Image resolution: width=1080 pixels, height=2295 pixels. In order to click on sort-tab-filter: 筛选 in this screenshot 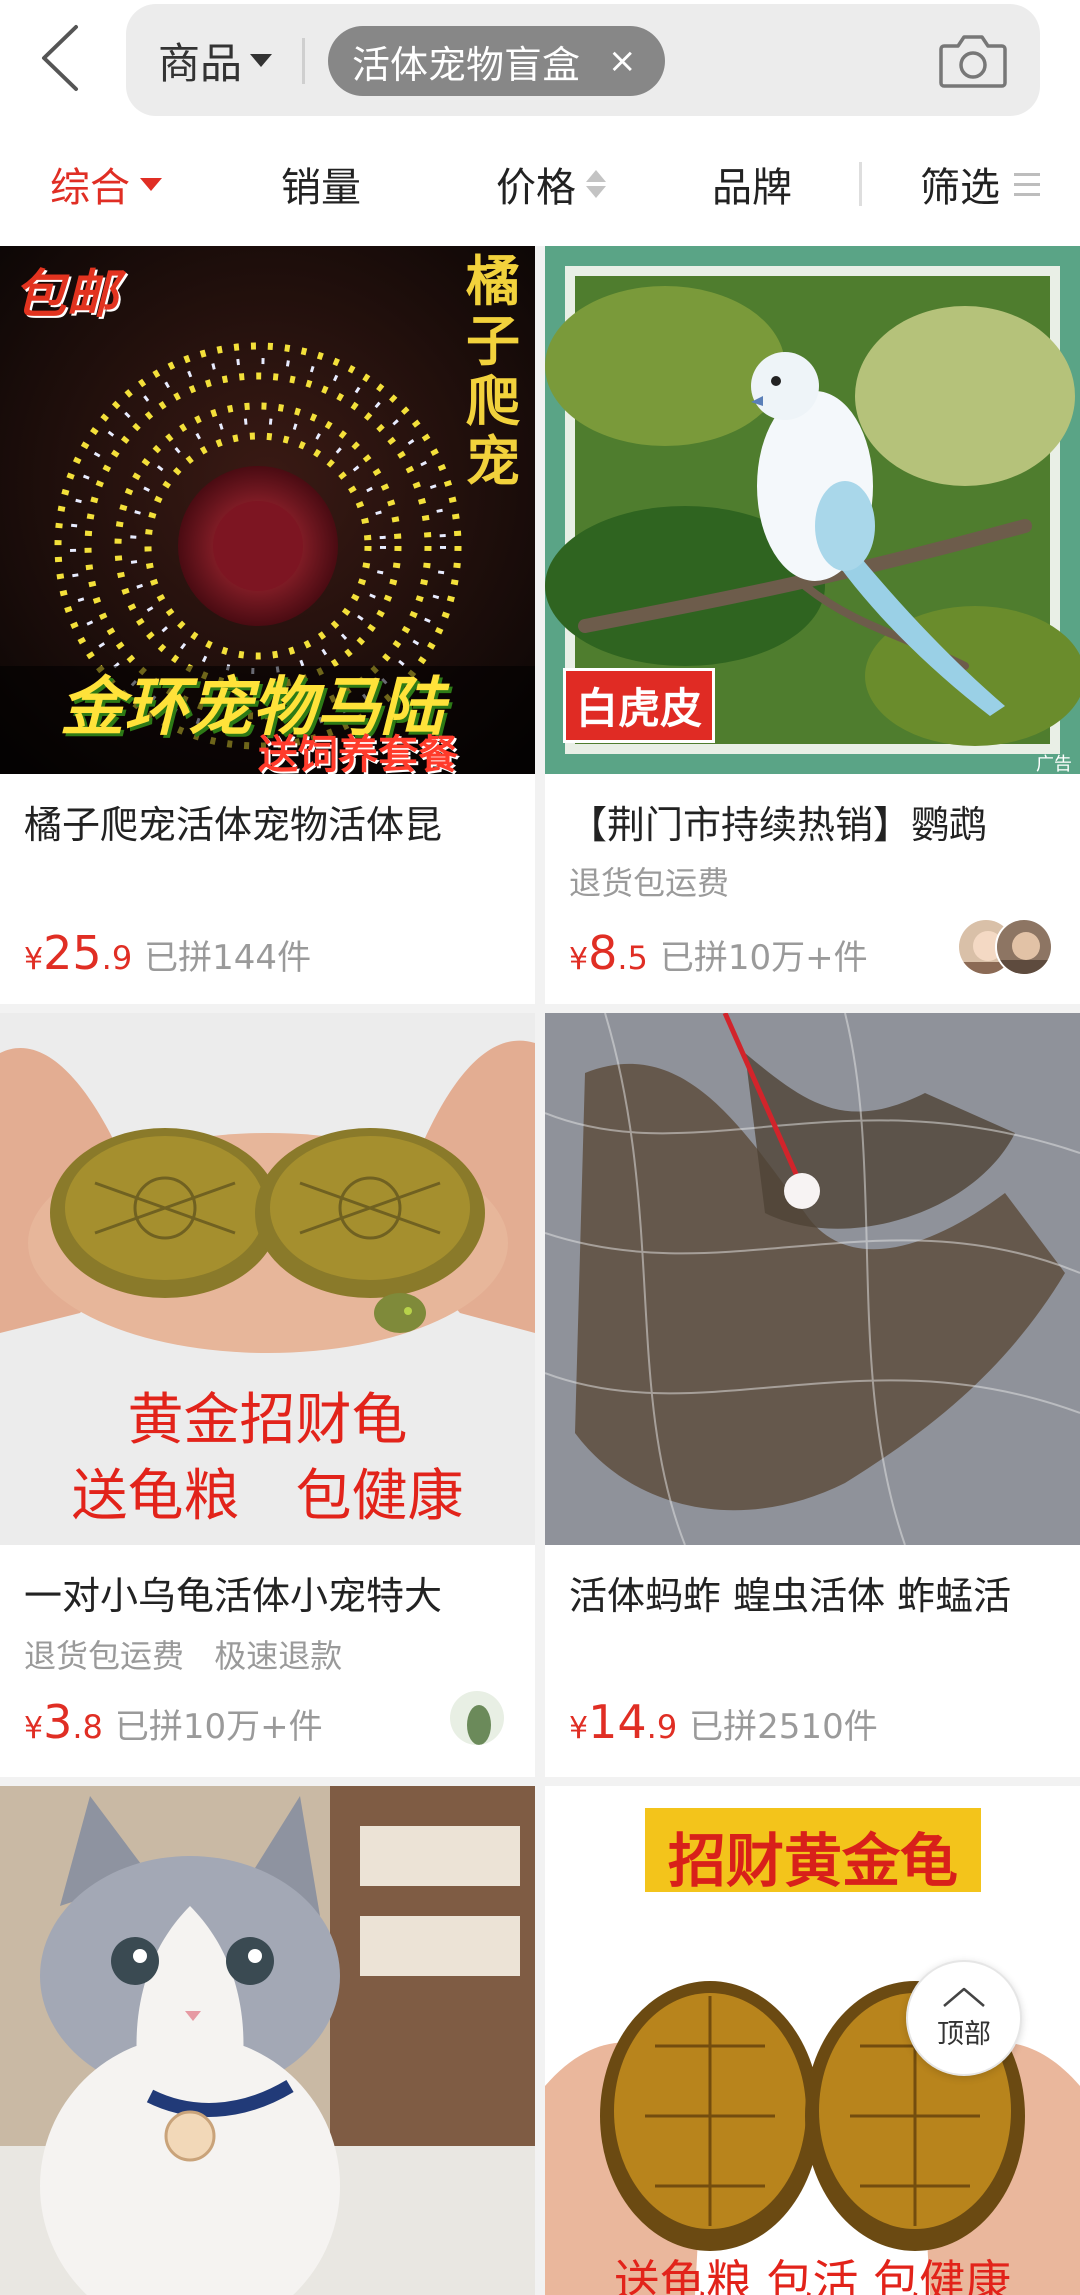, I will do `click(980, 184)`.